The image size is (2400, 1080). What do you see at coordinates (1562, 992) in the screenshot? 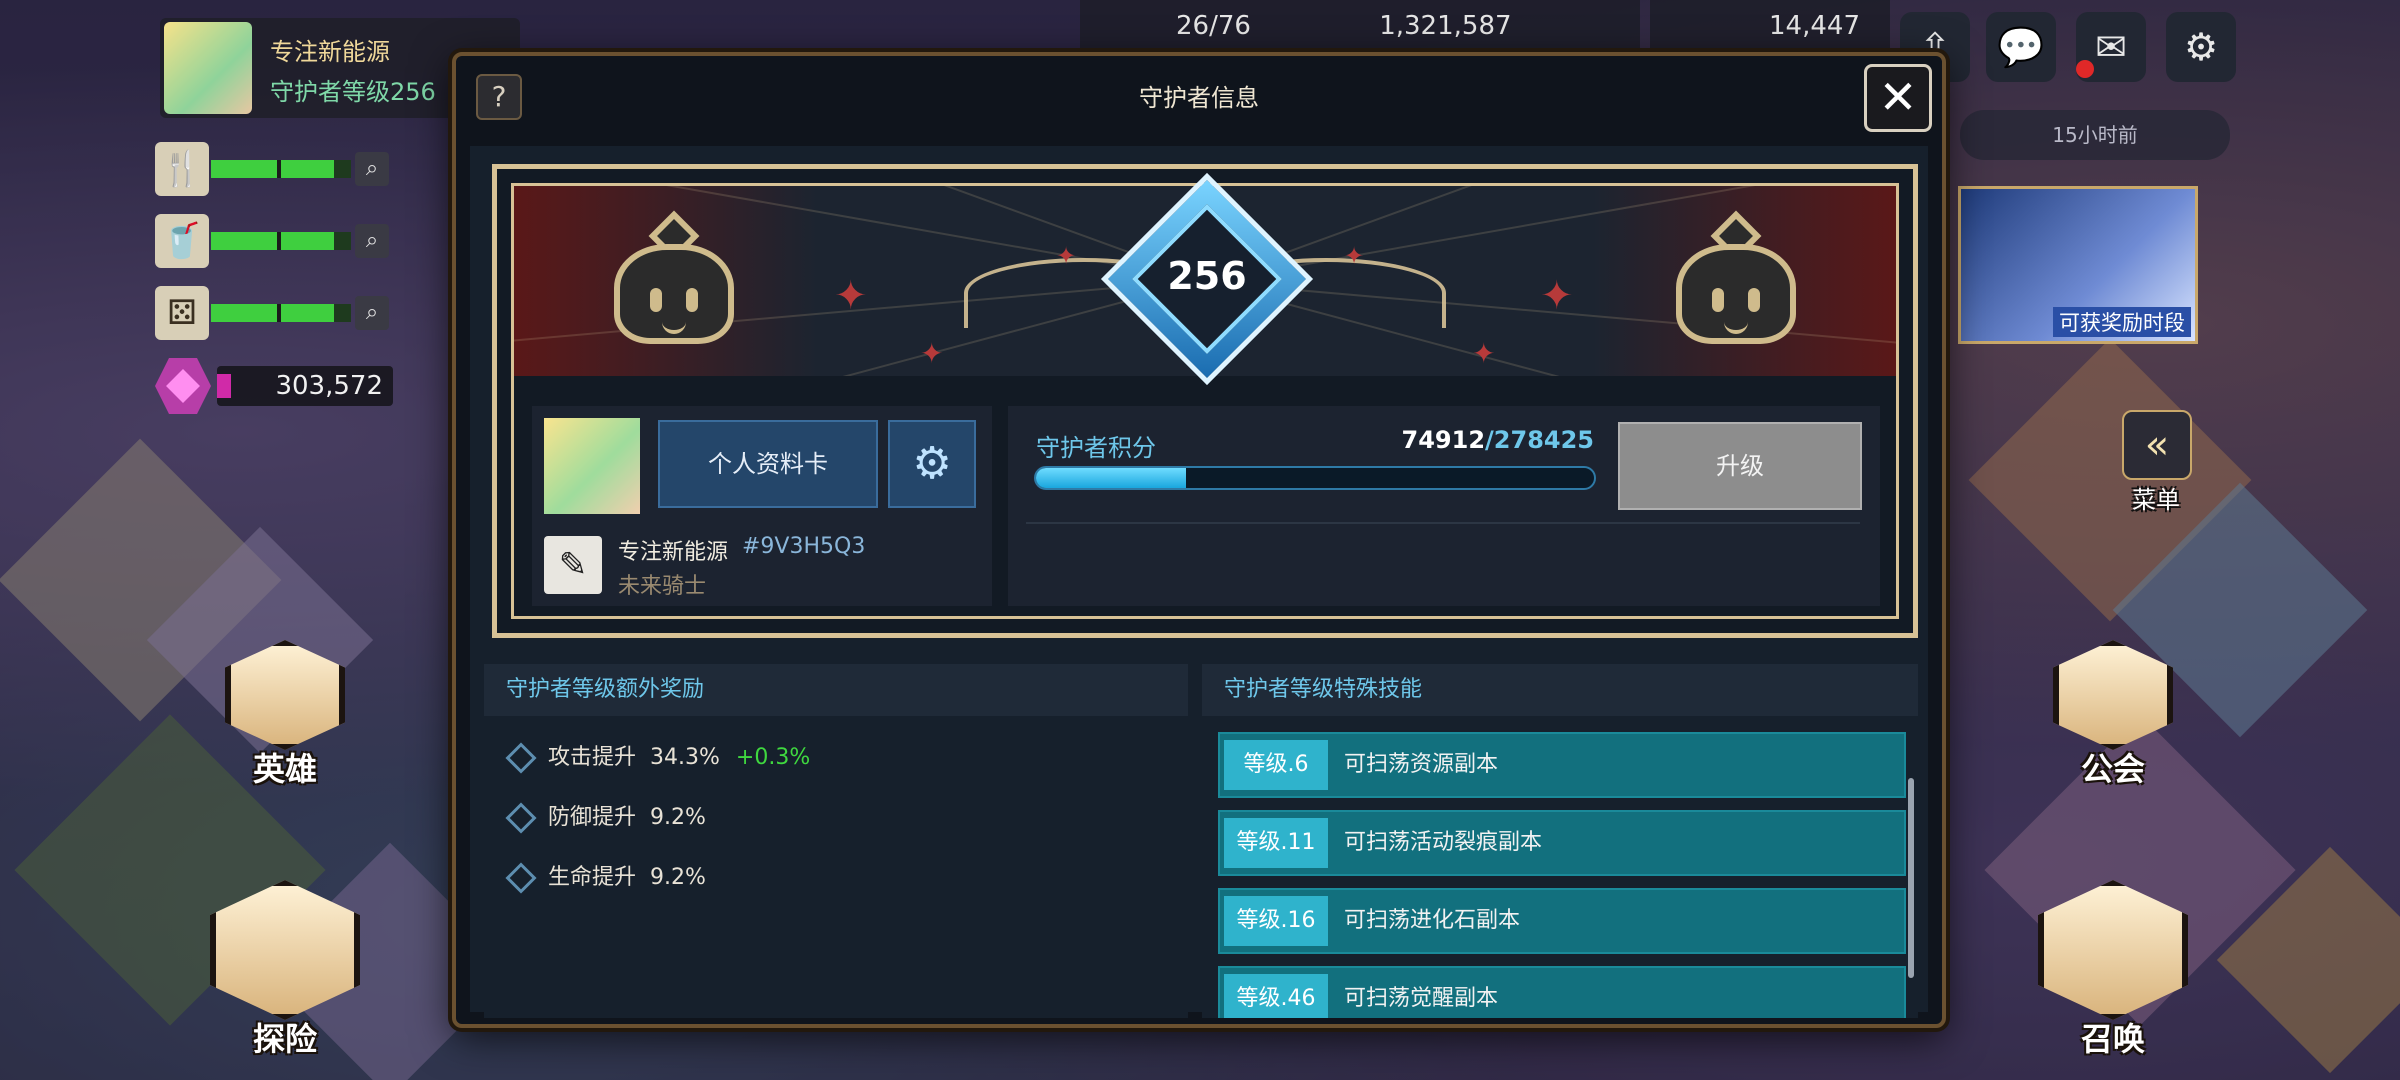
I see `skill-item: 等级.46 可扫荡觉醒副本` at bounding box center [1562, 992].